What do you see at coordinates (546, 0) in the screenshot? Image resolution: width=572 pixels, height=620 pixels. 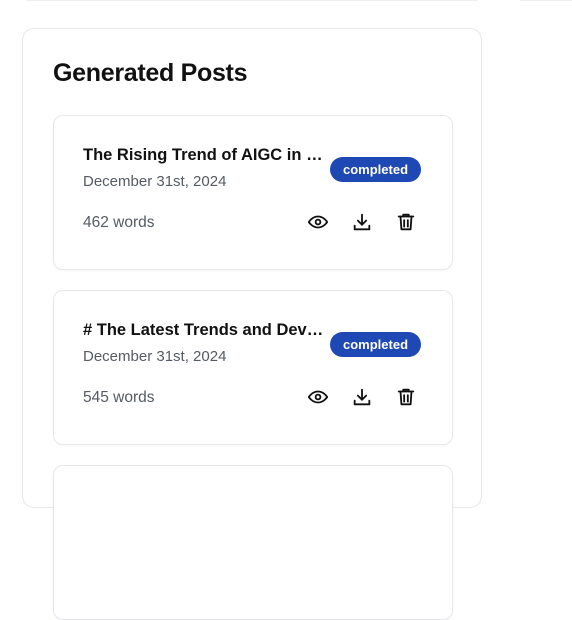 I see `top-divider-right` at bounding box center [546, 0].